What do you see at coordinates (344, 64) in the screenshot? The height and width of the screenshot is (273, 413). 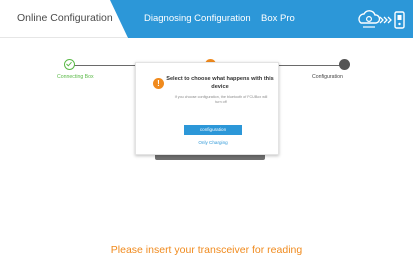 I see `step-pending-dot` at bounding box center [344, 64].